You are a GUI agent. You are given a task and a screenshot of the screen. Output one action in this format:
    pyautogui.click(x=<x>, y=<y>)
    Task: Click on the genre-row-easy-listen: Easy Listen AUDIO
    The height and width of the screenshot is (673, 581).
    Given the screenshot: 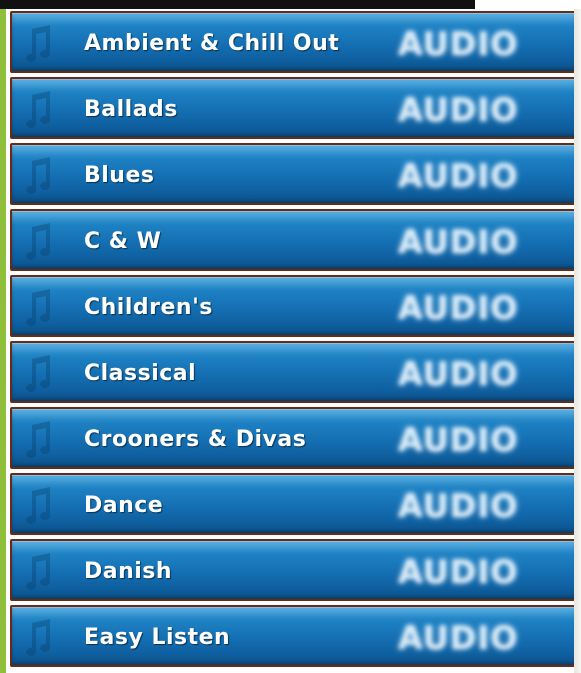 What is the action you would take?
    pyautogui.click(x=294, y=636)
    